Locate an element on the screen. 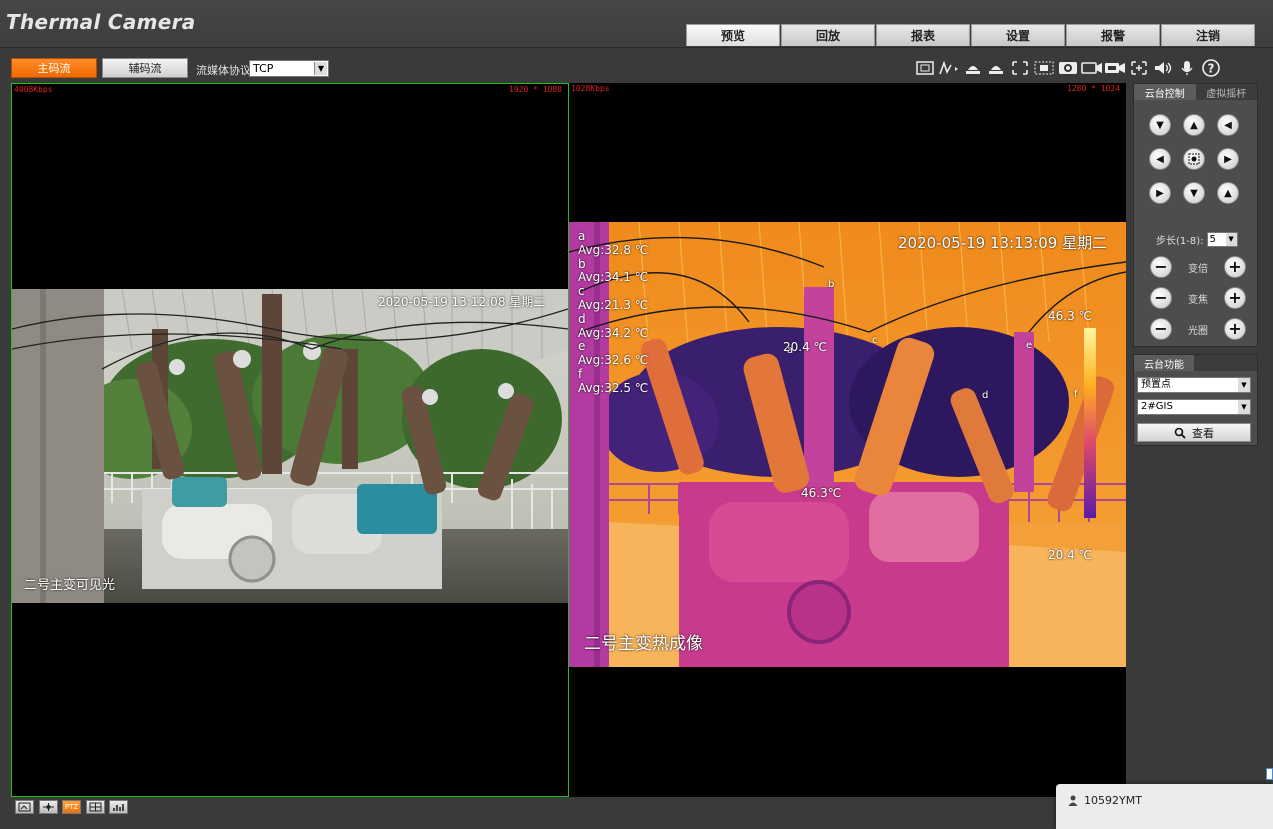  camera-alt-icon is located at coordinates (1115, 68).